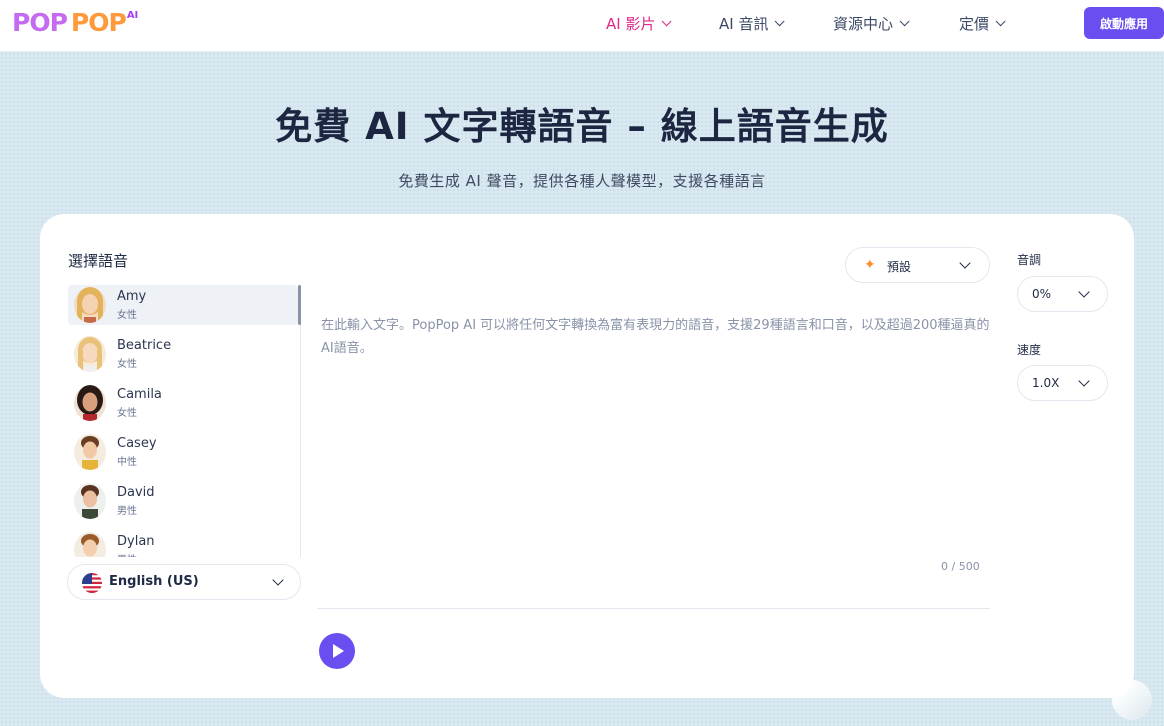 The image size is (1164, 726). I want to click on launch-app-button: 啟動應用, so click(1124, 23).